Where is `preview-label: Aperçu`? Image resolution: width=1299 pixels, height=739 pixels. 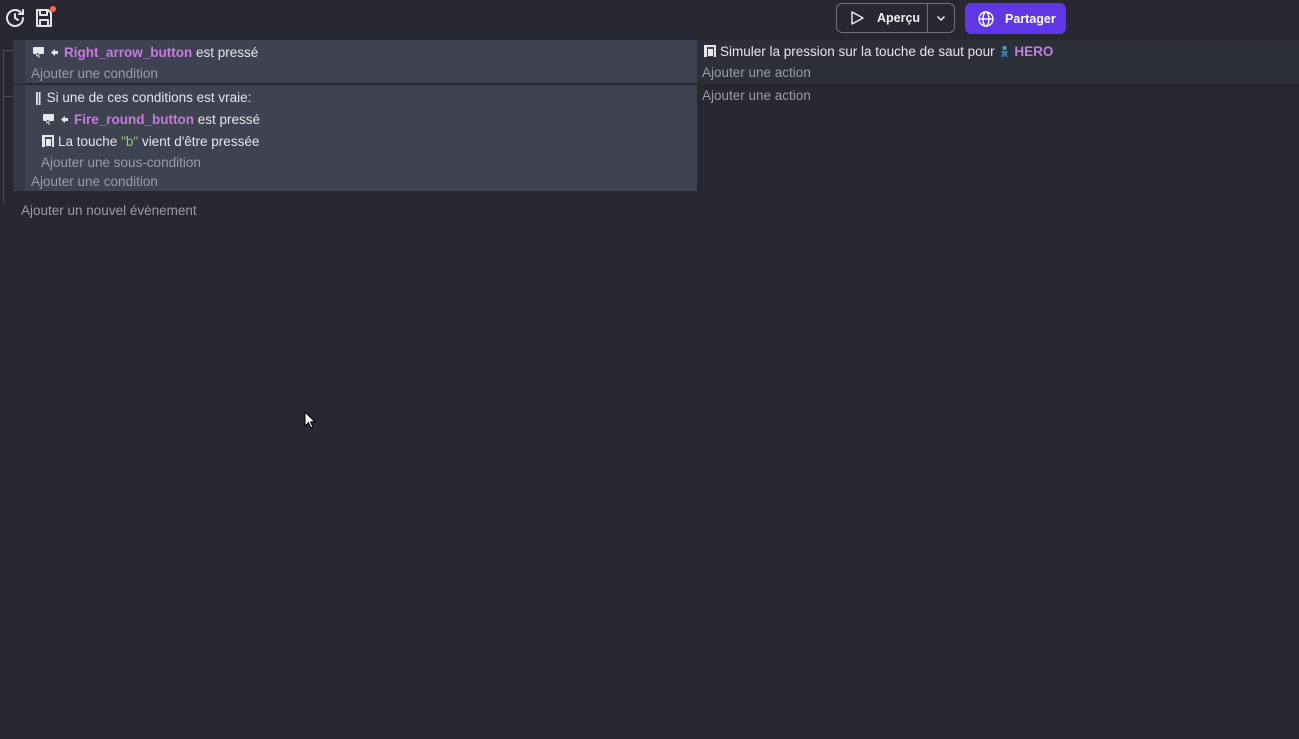
preview-label: Aperçu is located at coordinates (899, 18).